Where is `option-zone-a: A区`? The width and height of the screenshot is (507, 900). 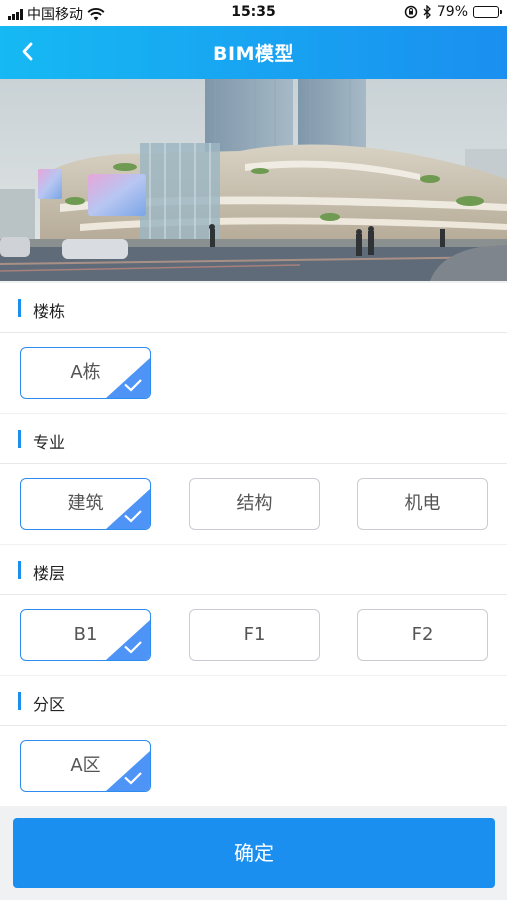 option-zone-a: A区 is located at coordinates (85, 766).